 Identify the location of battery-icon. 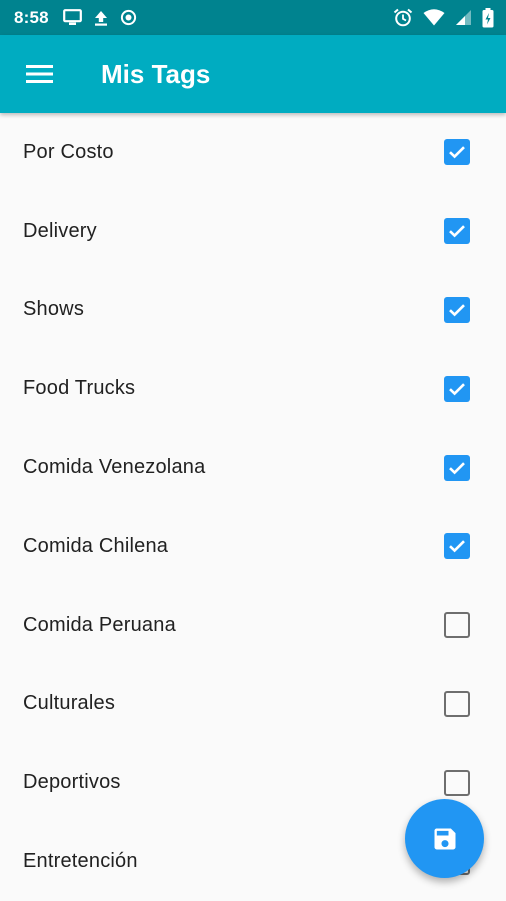
(488, 17).